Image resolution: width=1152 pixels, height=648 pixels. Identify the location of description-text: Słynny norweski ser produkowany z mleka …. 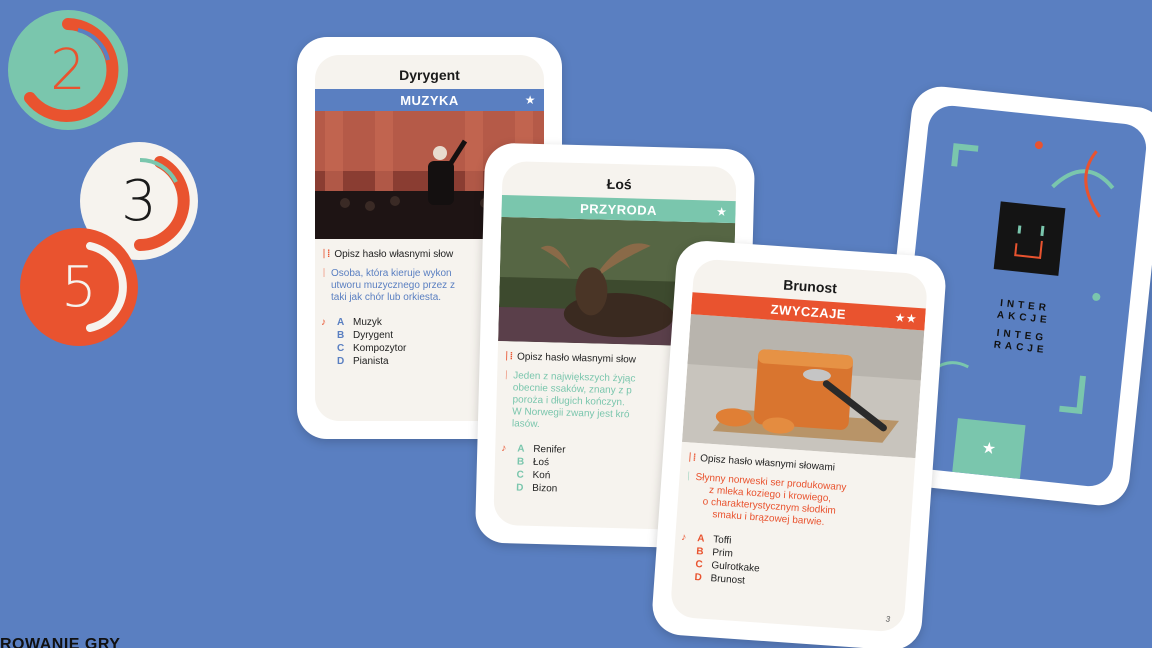
(771, 499).